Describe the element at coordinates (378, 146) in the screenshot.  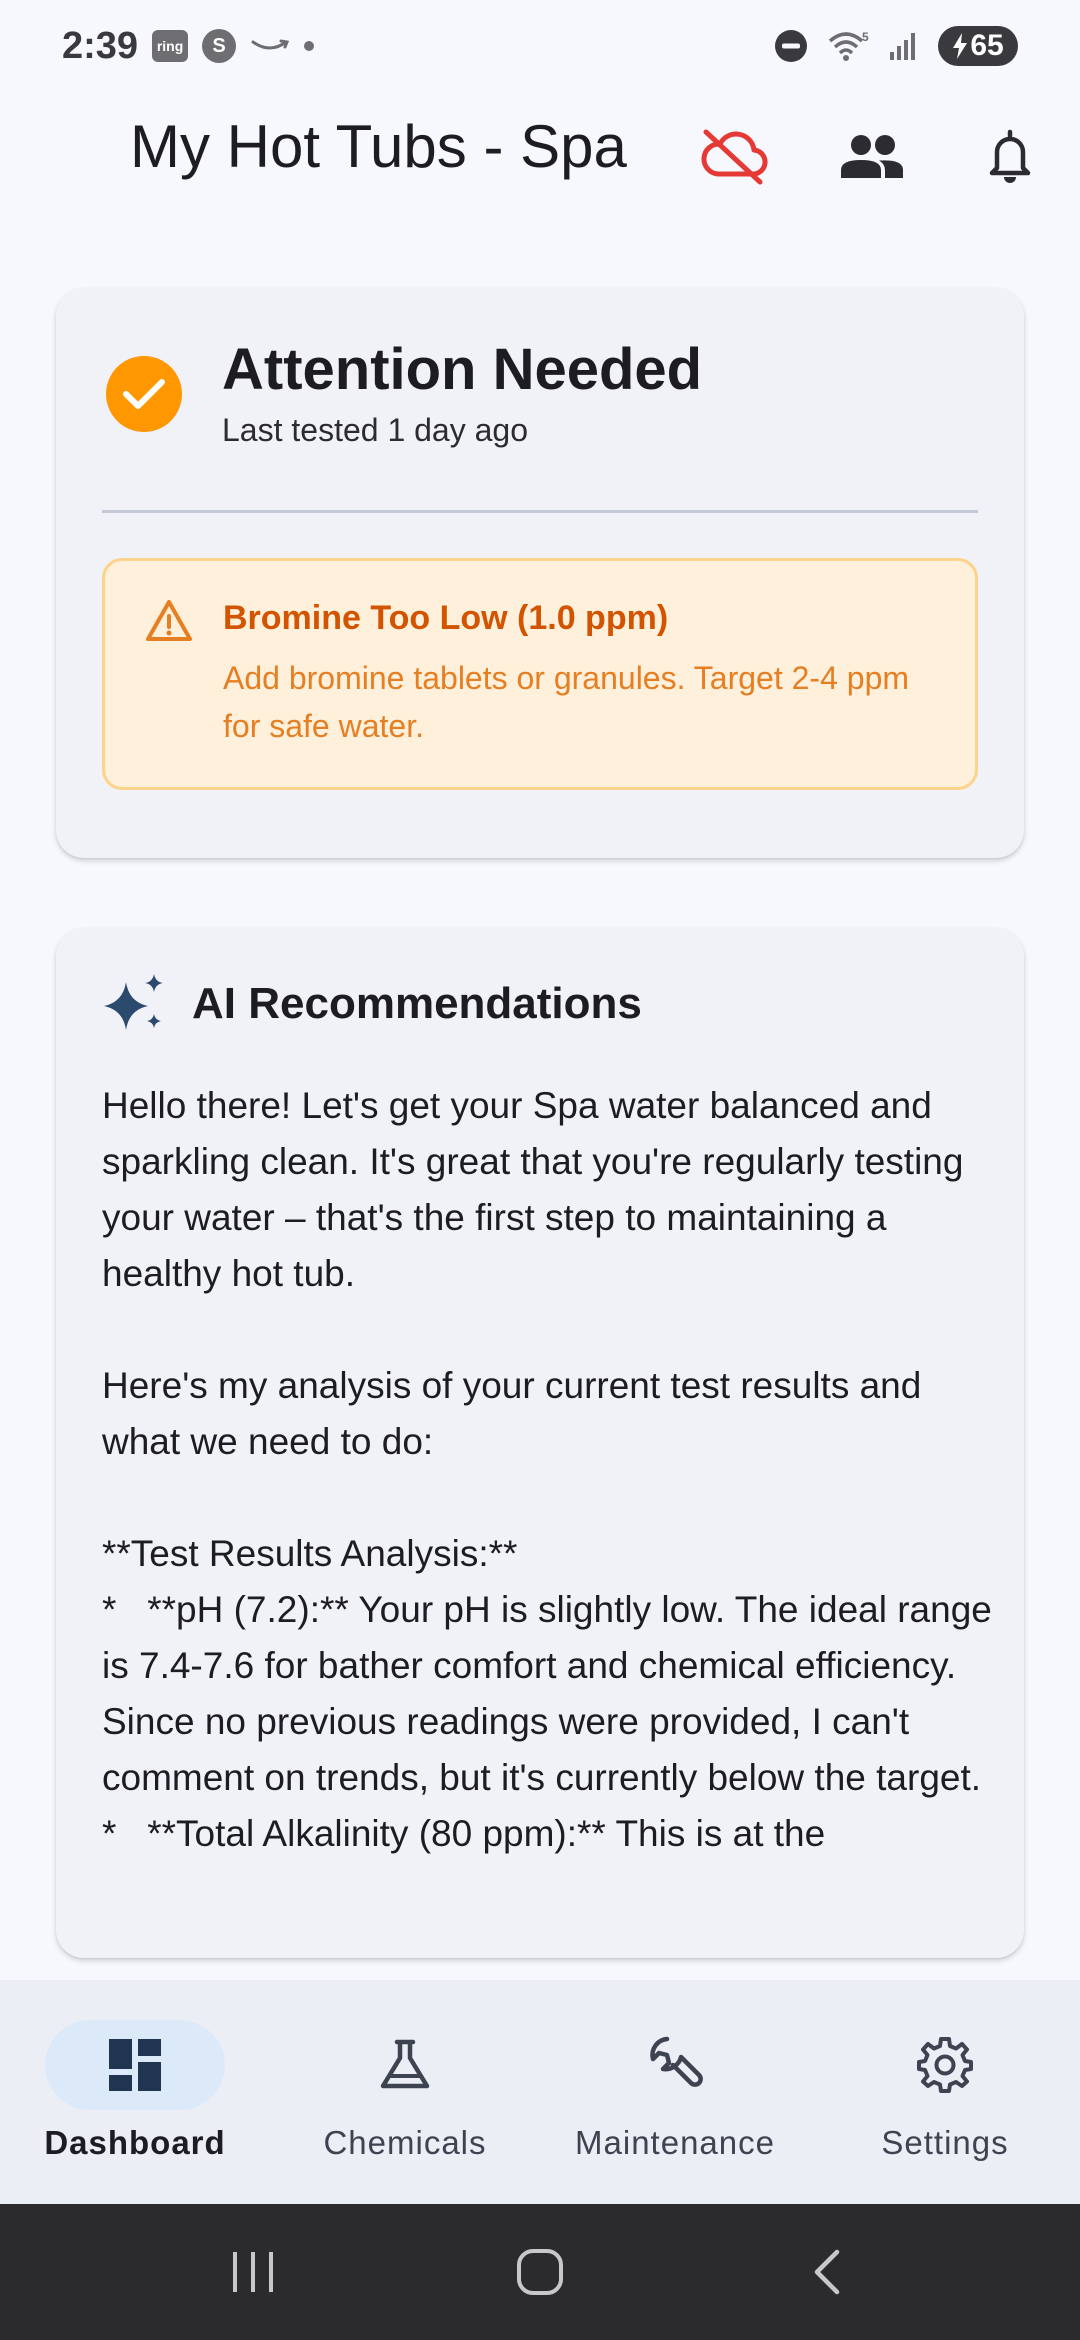
I see `page-title: My Hot Tubs - Spa` at that location.